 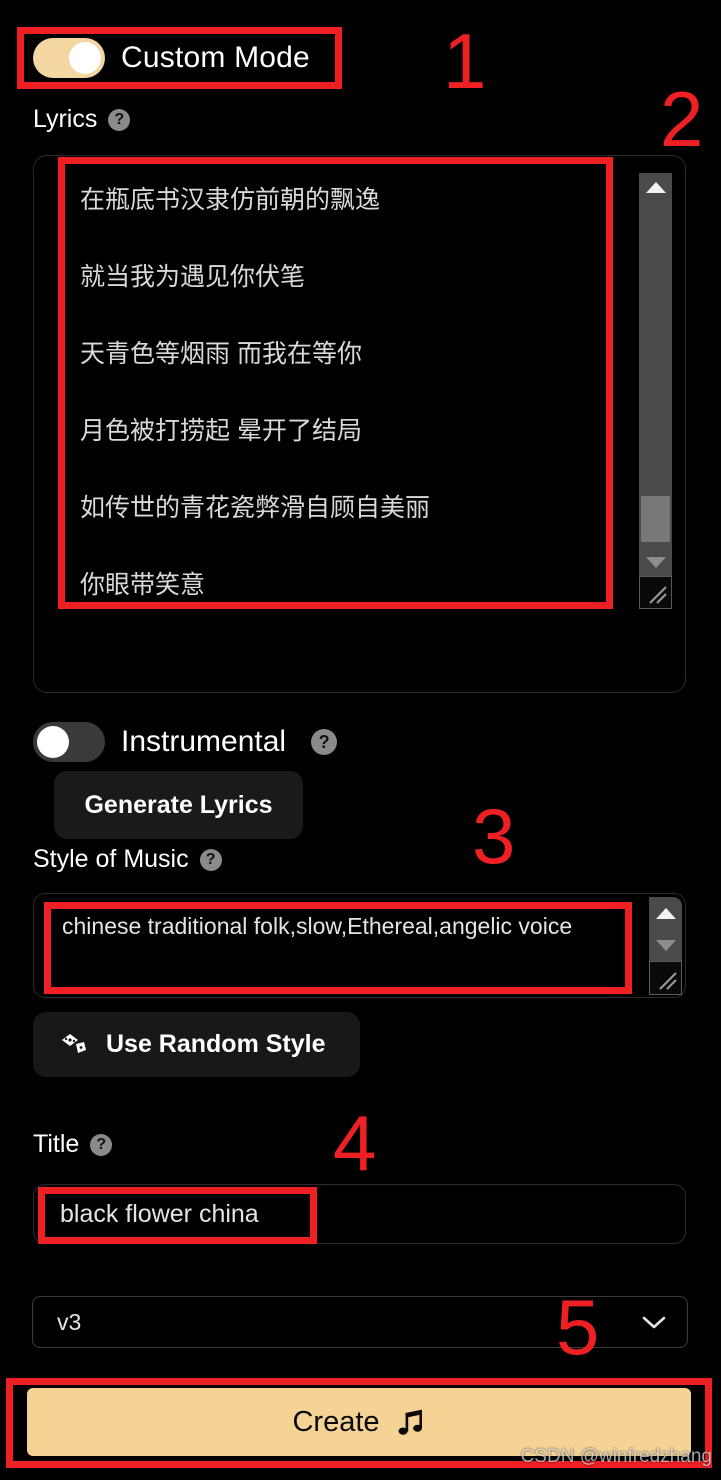 What do you see at coordinates (69, 1321) in the screenshot?
I see `version-select-value: v3` at bounding box center [69, 1321].